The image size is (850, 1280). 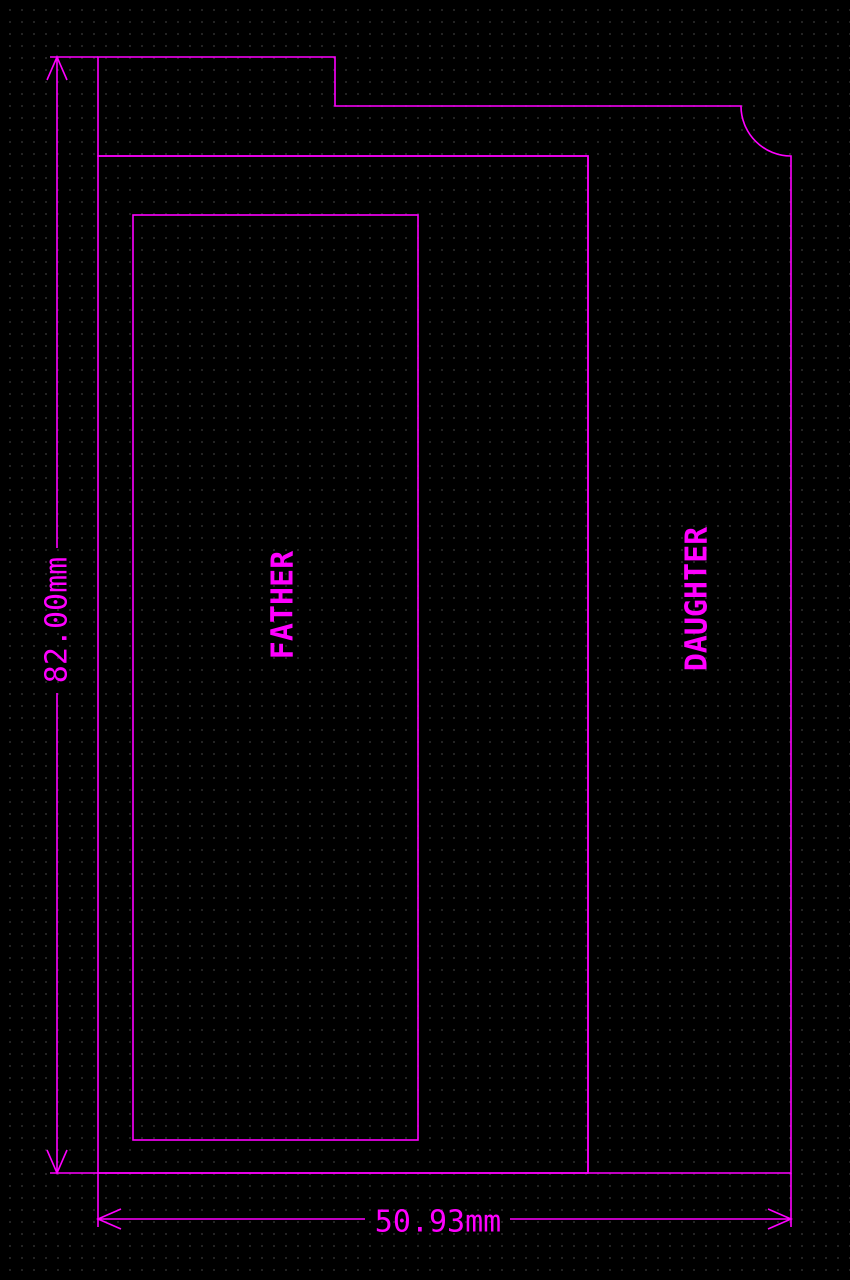 I want to click on daughter-label: DAUGHTER, so click(x=697, y=598).